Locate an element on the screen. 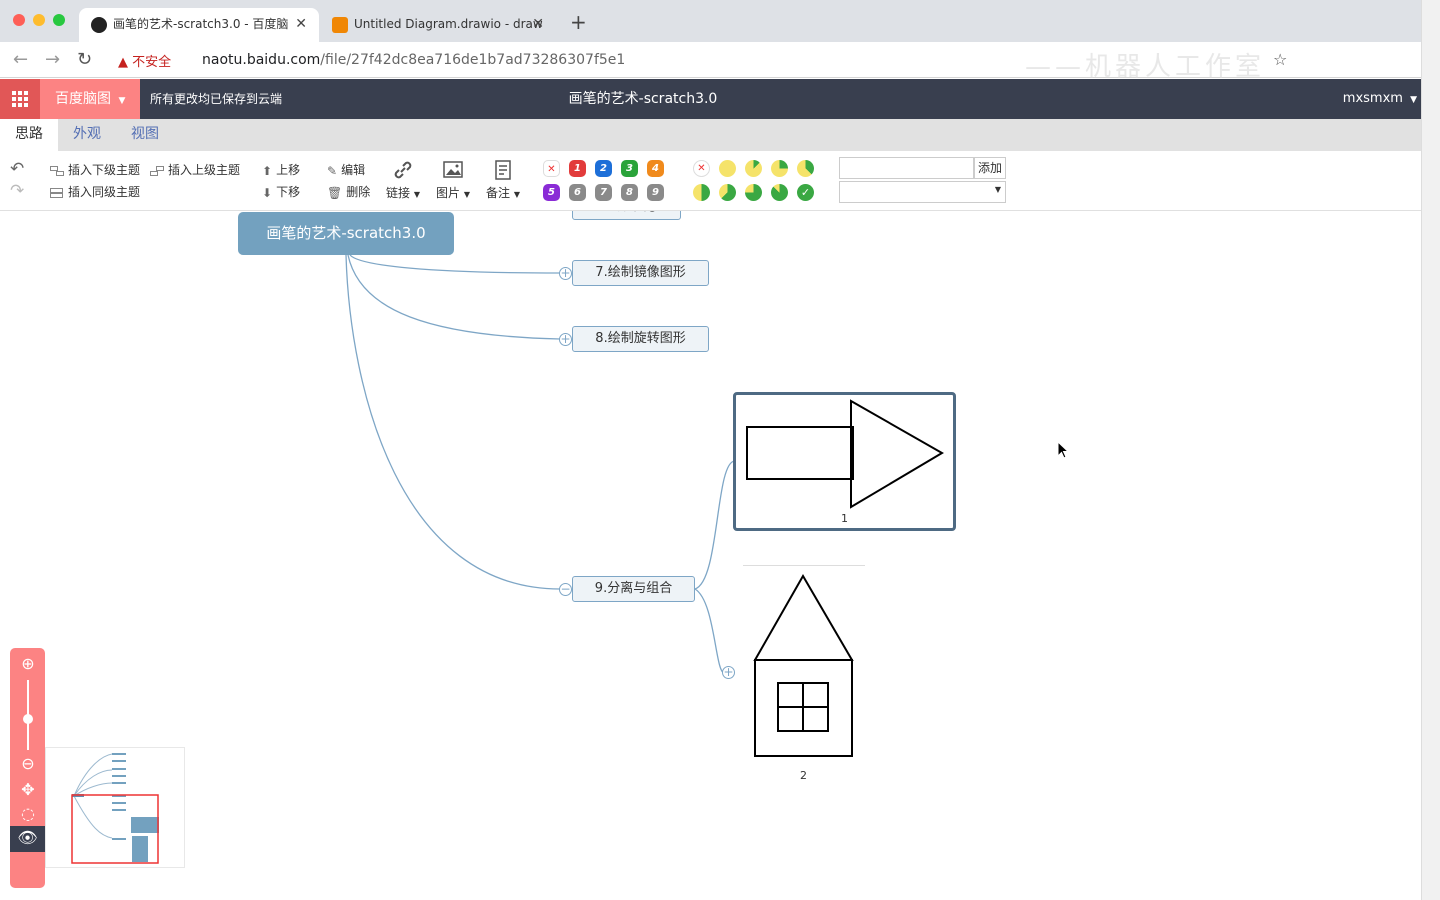 The image size is (1440, 900). back-icon: ← is located at coordinates (20, 59).